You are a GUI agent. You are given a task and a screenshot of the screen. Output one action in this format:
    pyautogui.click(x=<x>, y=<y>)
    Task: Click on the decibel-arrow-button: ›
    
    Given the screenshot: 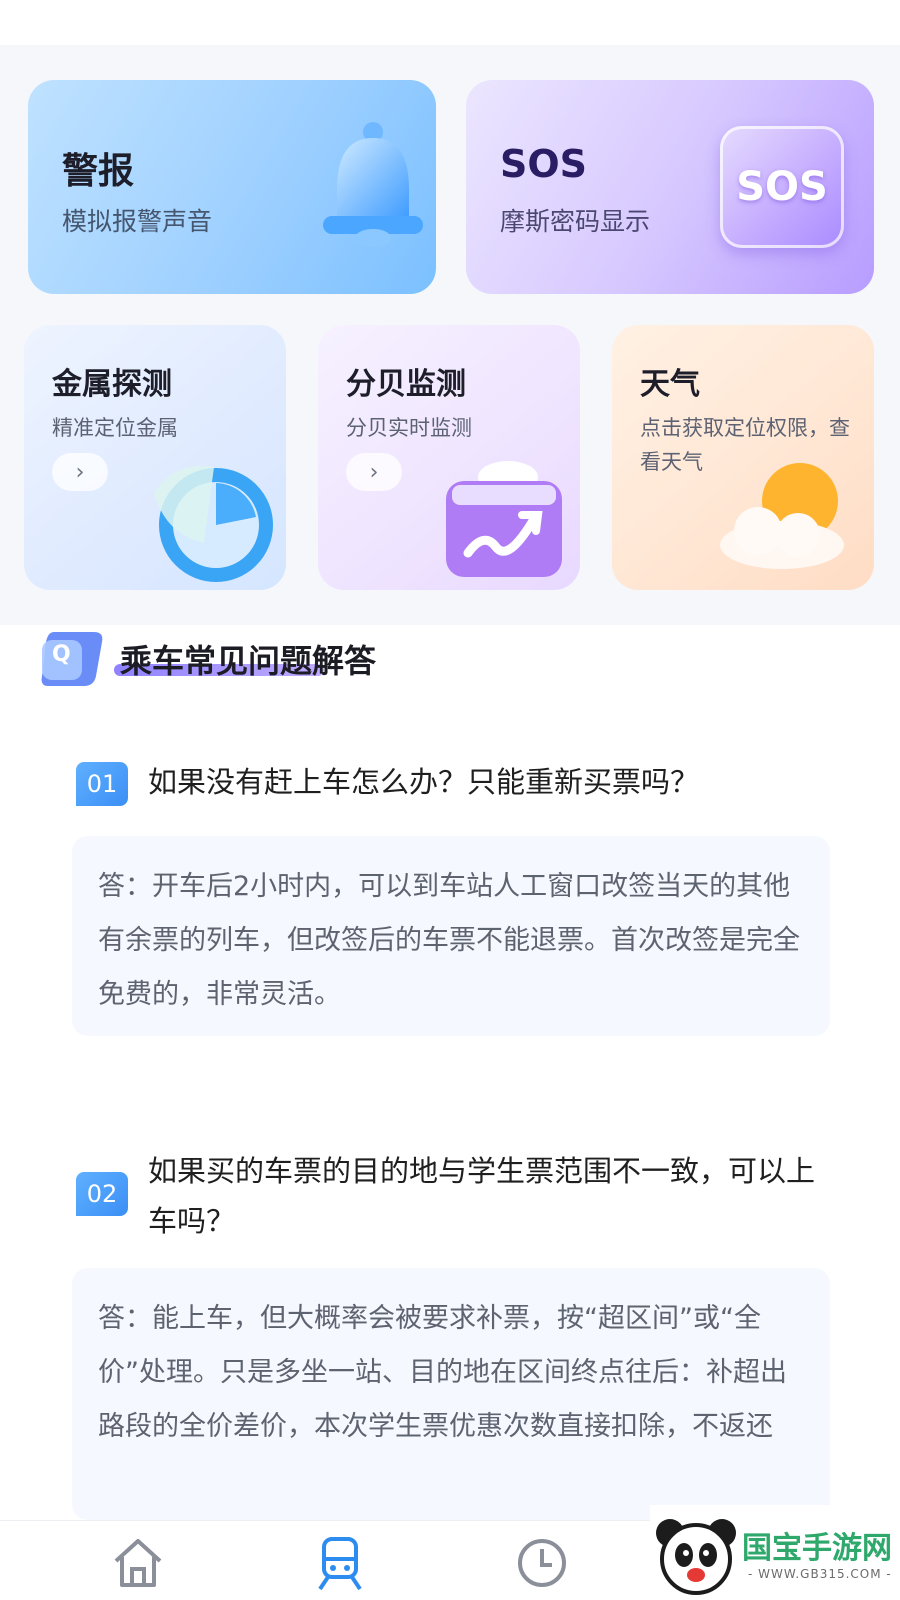 What is the action you would take?
    pyautogui.click(x=374, y=472)
    